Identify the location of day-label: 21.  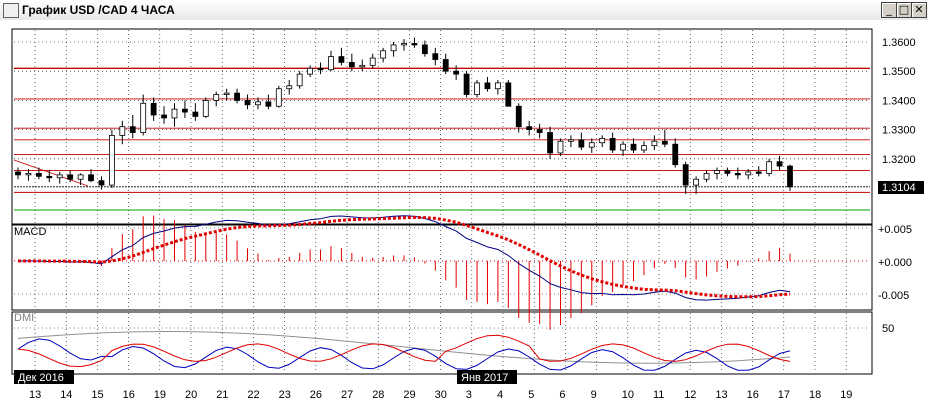
(222, 395).